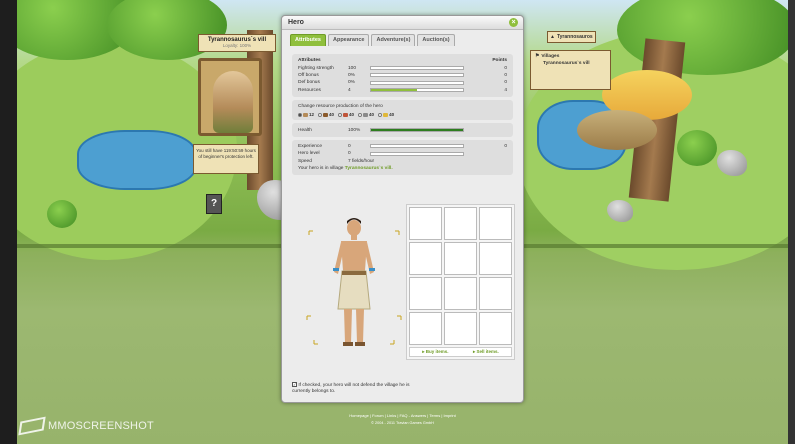 The image size is (795, 444). What do you see at coordinates (570, 63) in the screenshot?
I see `village-link: Tyrannosaurus`s vill` at bounding box center [570, 63].